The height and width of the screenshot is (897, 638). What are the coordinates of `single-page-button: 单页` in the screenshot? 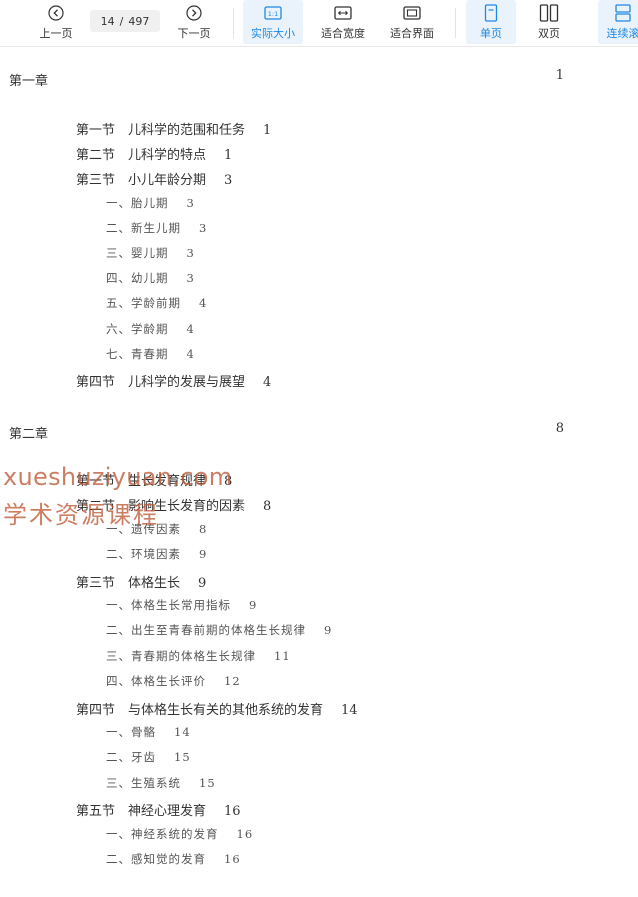 It's located at (491, 22).